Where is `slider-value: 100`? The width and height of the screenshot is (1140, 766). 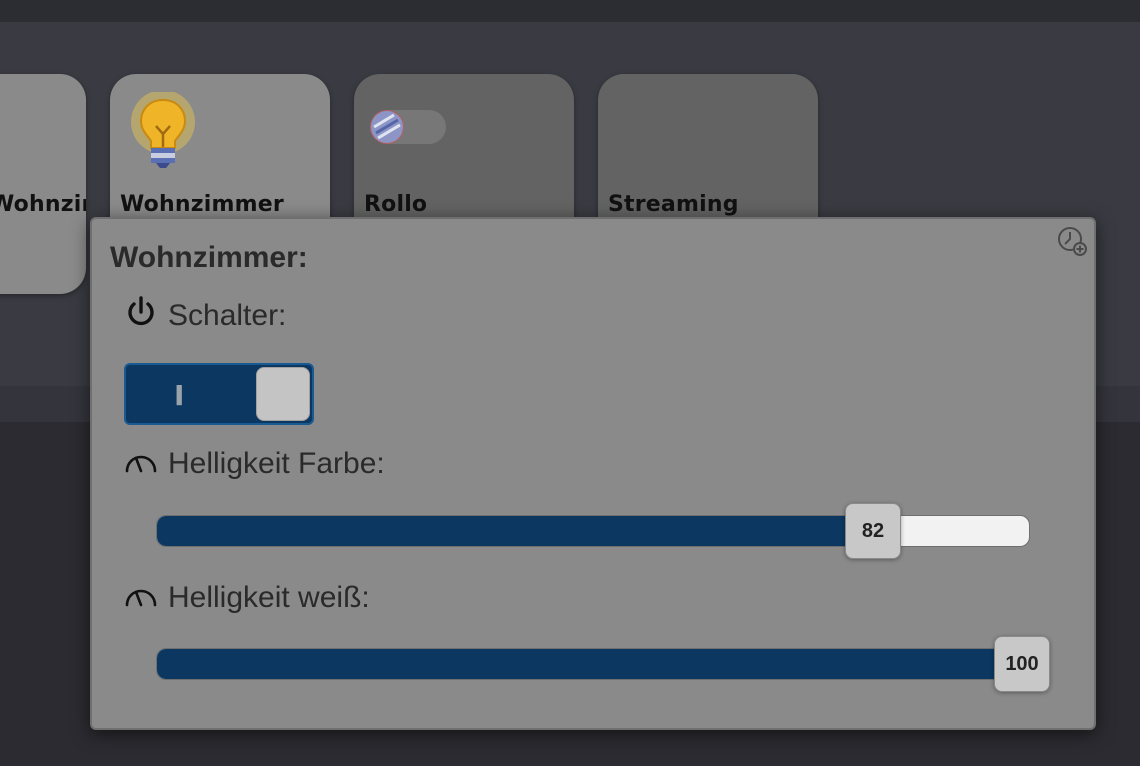 slider-value: 100 is located at coordinates (1022, 663).